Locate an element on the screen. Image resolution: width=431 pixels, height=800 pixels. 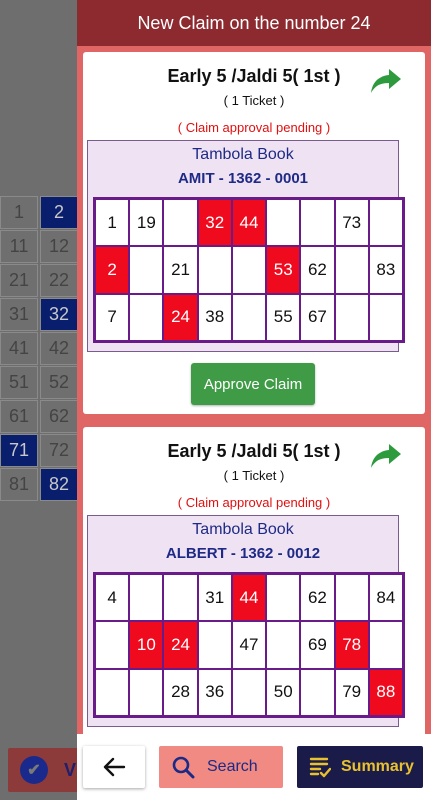
background-verify-button: ✔ V is located at coordinates (48, 770).